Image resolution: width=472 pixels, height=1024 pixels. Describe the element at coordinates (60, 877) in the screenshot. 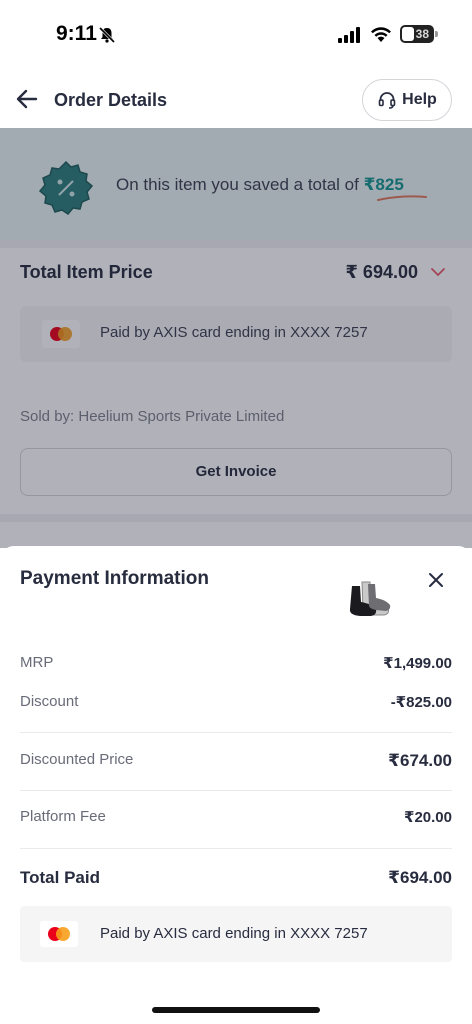

I see `total-paid-label: Total Paid` at that location.